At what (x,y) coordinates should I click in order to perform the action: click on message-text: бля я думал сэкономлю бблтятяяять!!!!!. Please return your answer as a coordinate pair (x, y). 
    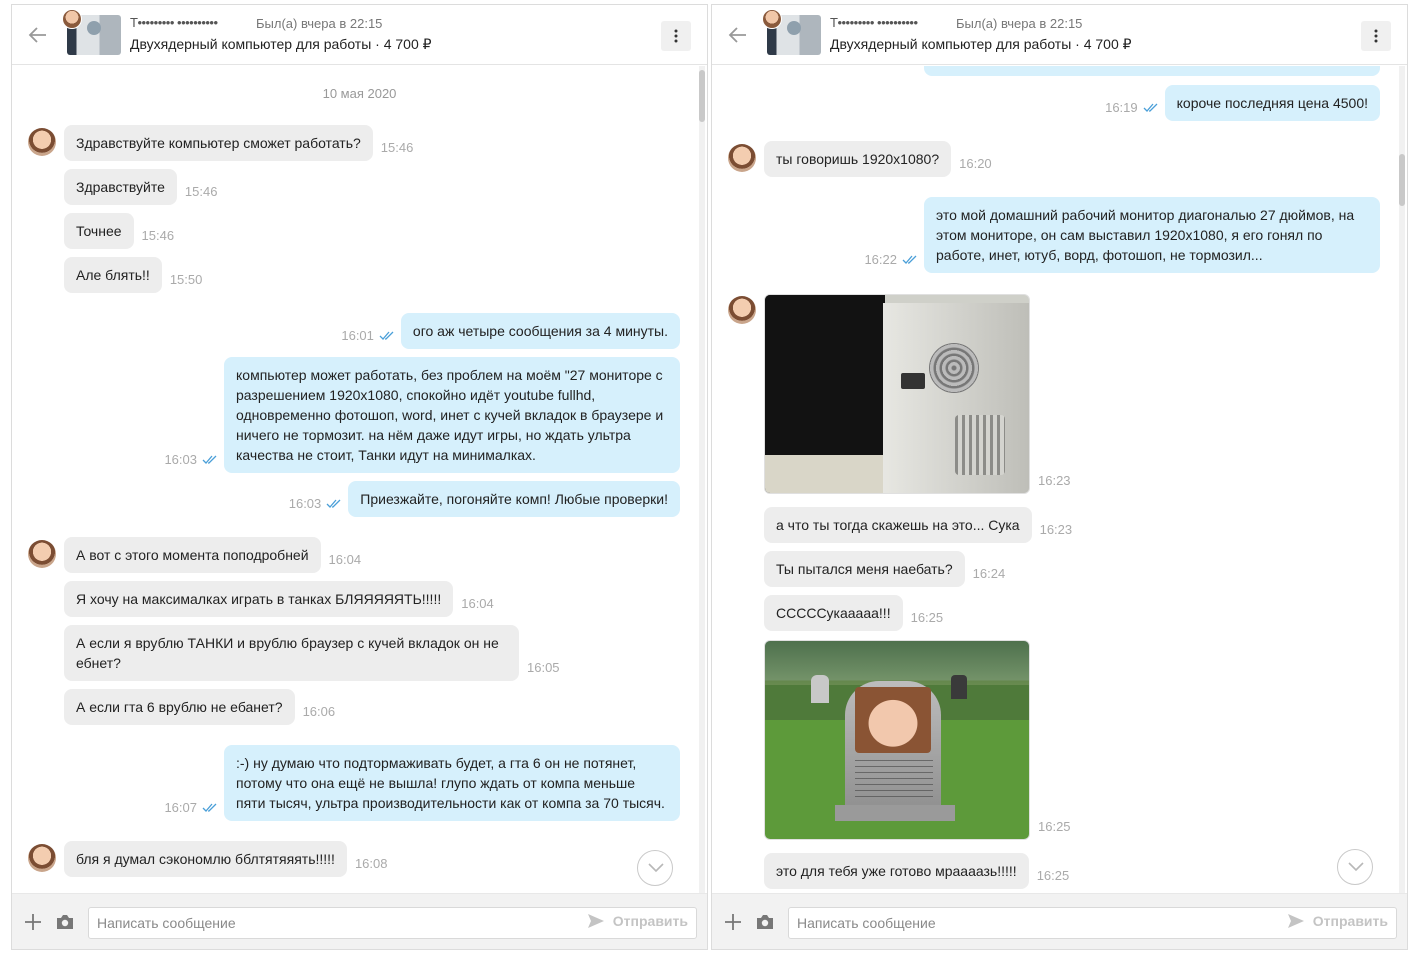
    Looking at the image, I should click on (205, 859).